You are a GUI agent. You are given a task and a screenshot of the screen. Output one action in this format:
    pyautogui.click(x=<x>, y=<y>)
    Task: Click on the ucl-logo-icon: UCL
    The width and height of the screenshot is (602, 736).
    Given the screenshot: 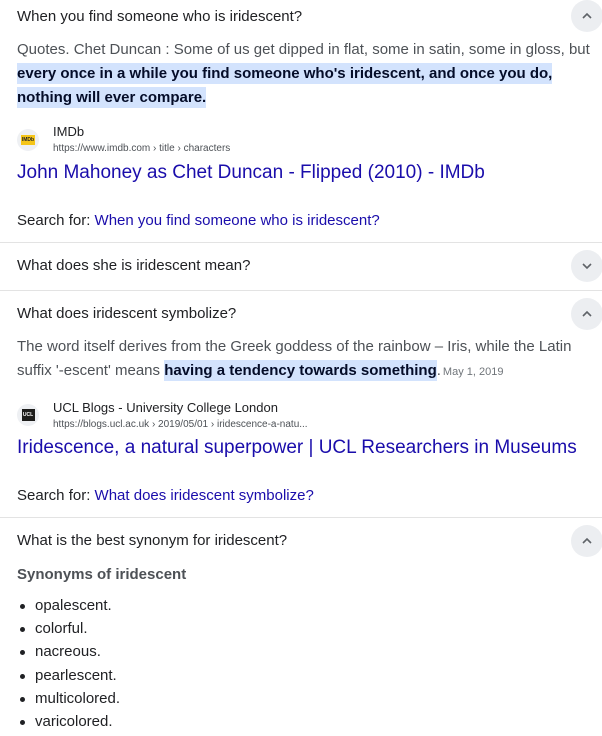 What is the action you would take?
    pyautogui.click(x=28, y=415)
    